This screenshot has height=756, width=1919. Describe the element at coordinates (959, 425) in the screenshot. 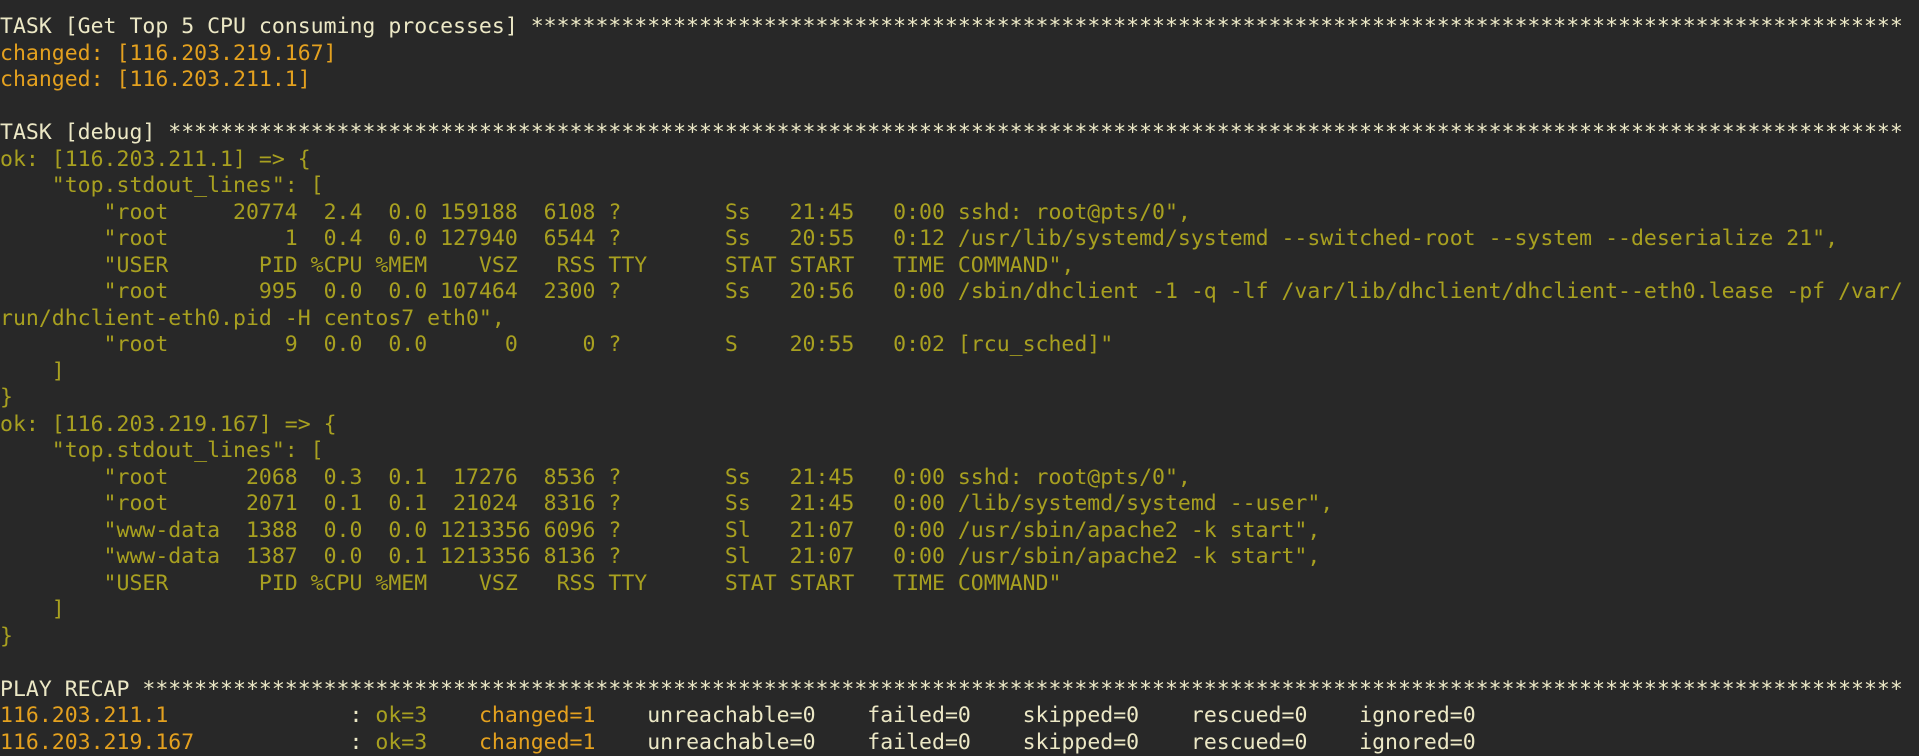

I see `host-open: ok: [116.203.219.167] => {` at that location.